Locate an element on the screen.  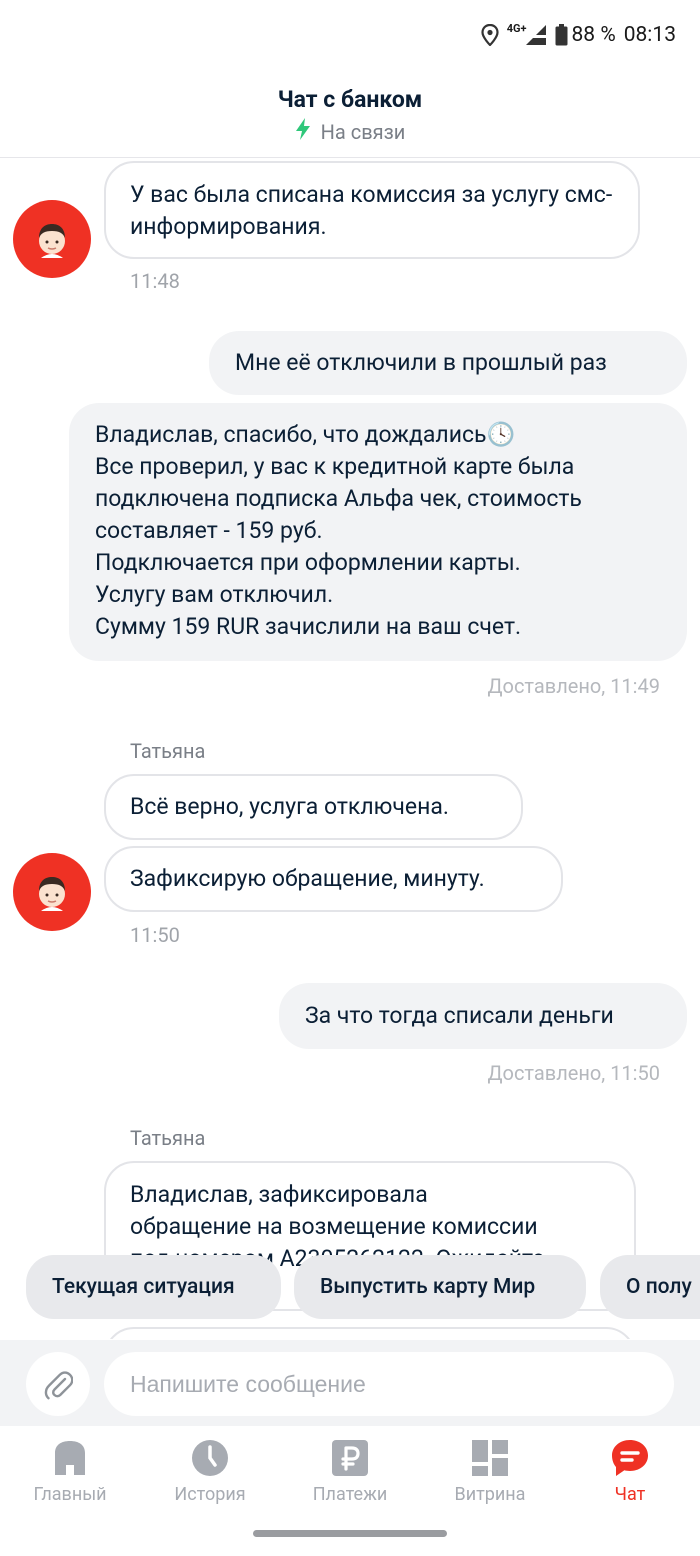
message-text: Зафиксирую обращение, минуту. is located at coordinates (307, 878).